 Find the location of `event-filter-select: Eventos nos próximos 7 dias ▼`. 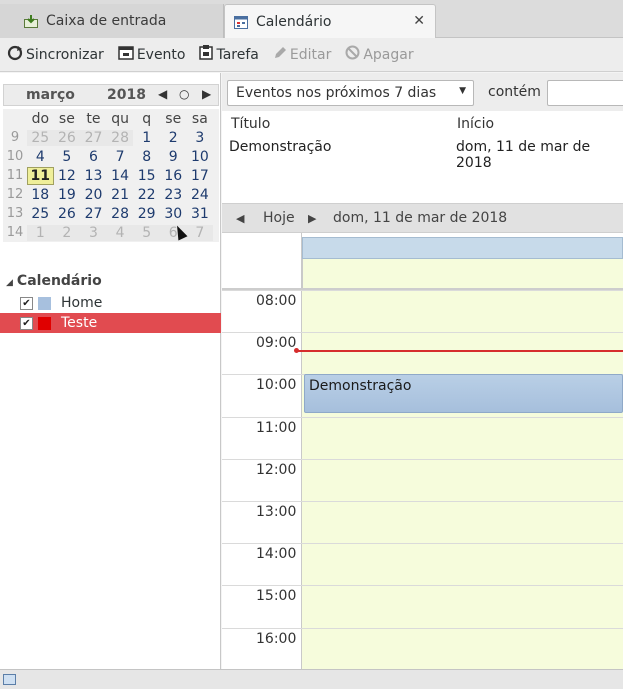

event-filter-select: Eventos nos próximos 7 dias ▼ is located at coordinates (350, 93).